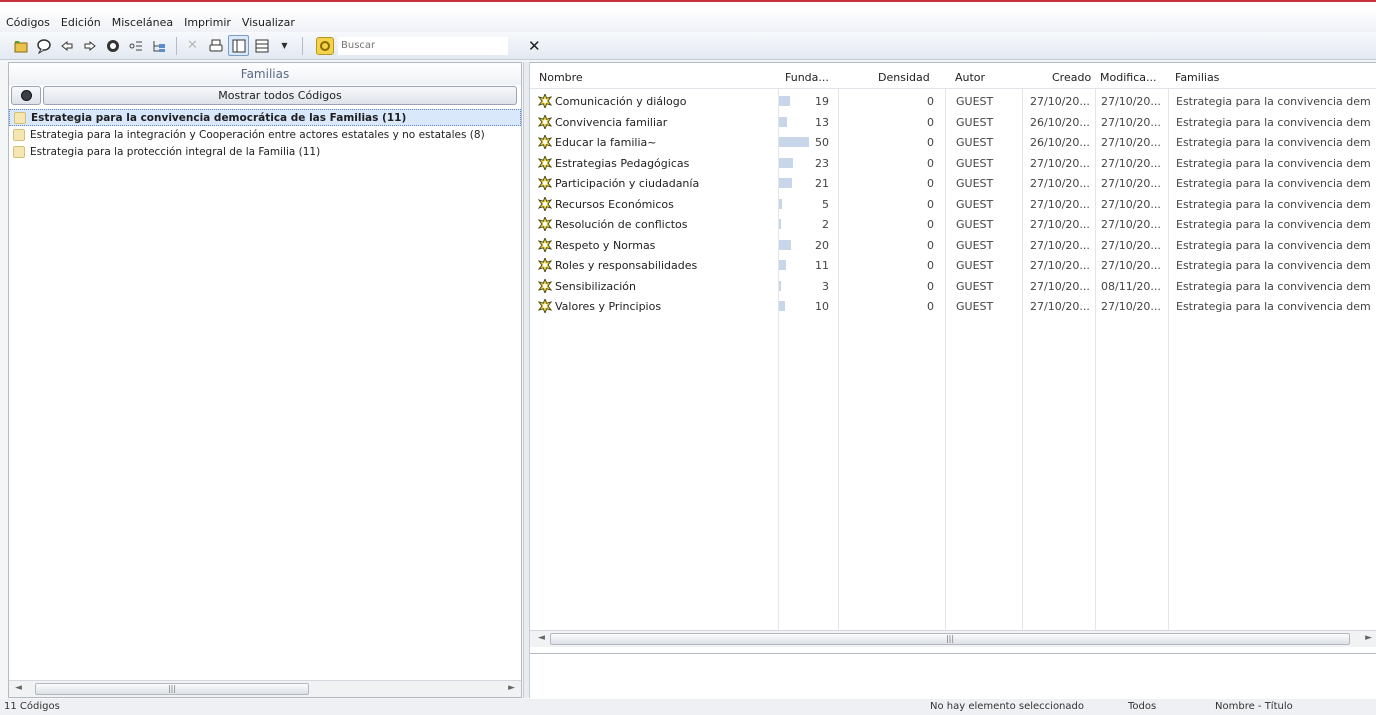 Image resolution: width=1376 pixels, height=715 pixels. What do you see at coordinates (1142, 706) in the screenshot?
I see `status-filter: Todos` at bounding box center [1142, 706].